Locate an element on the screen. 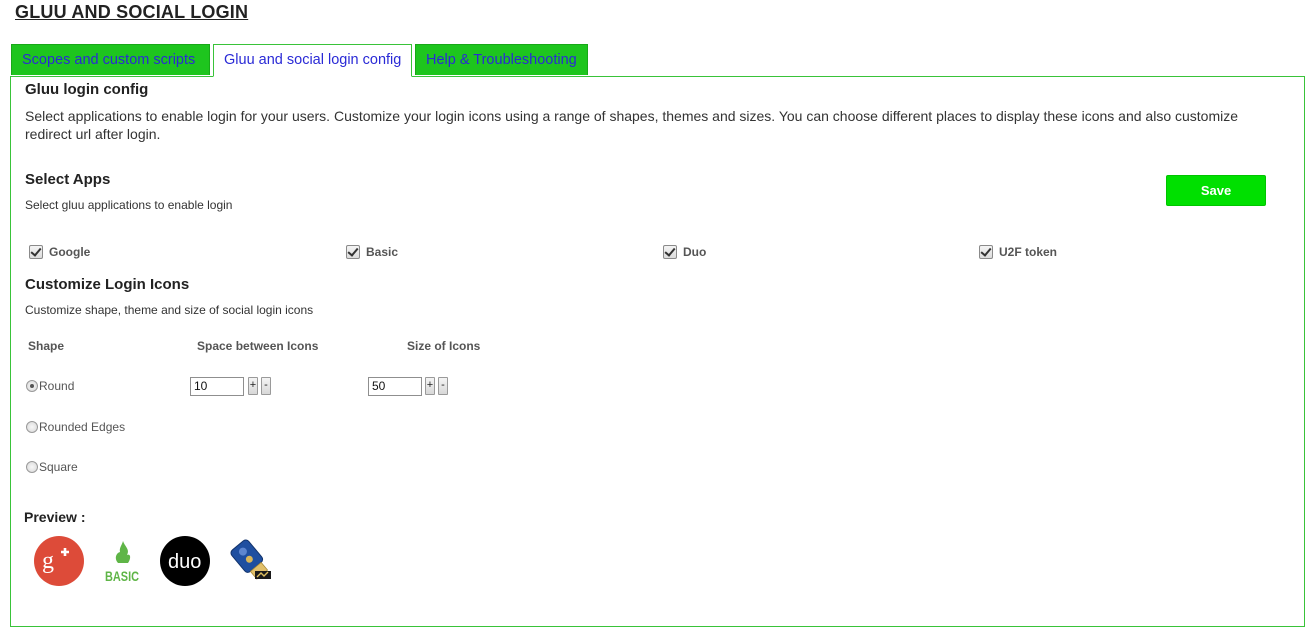 This screenshot has width=1313, height=635. app-u2f-token-option: U2F token is located at coordinates (1018, 252).